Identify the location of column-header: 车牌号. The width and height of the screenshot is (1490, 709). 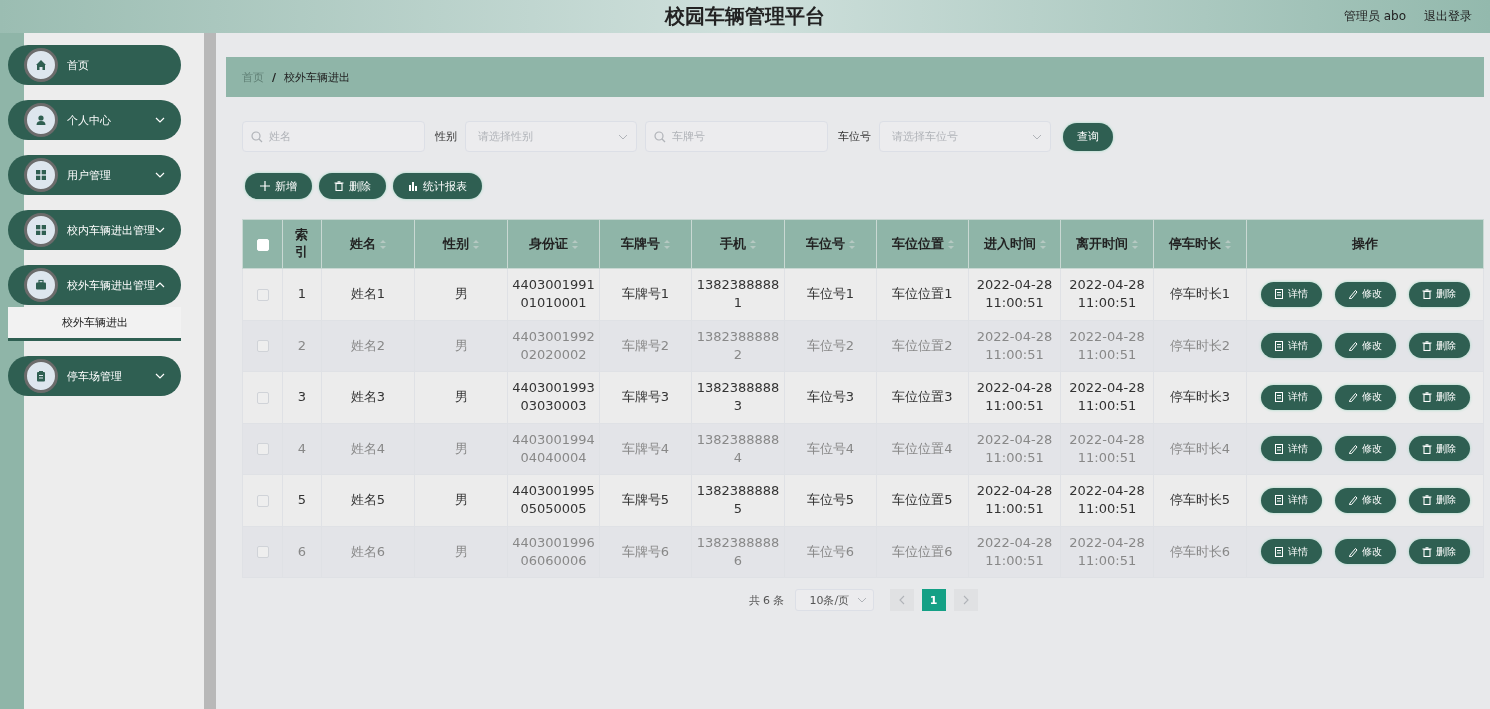
(645, 244).